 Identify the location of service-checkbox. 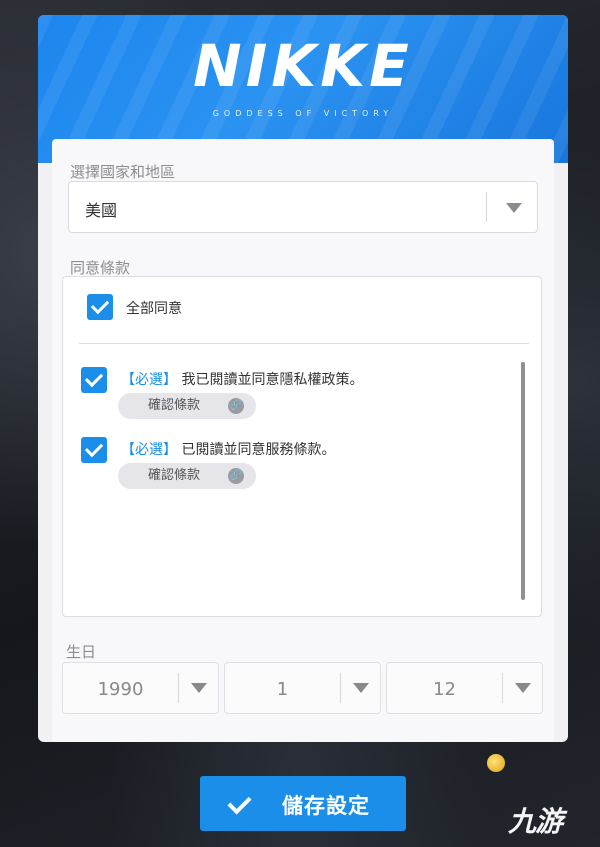
(94, 450).